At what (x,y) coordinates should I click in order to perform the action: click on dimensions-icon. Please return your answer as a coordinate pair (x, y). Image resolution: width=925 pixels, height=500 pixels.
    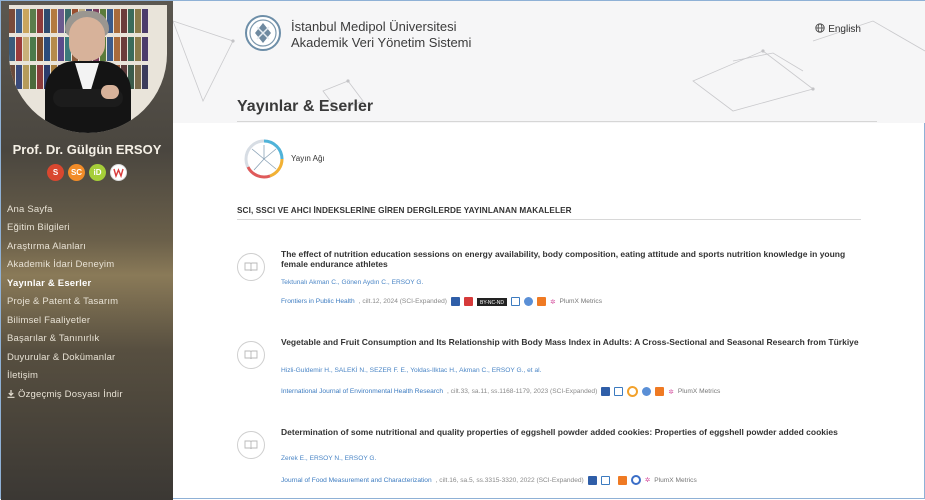
    Looking at the image, I should click on (635, 480).